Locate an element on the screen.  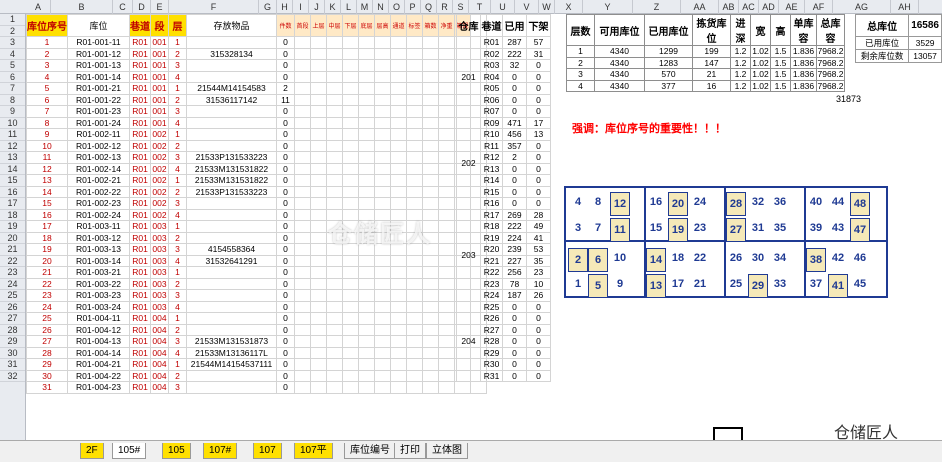
row-header: 11 is located at coordinates (12, 135).